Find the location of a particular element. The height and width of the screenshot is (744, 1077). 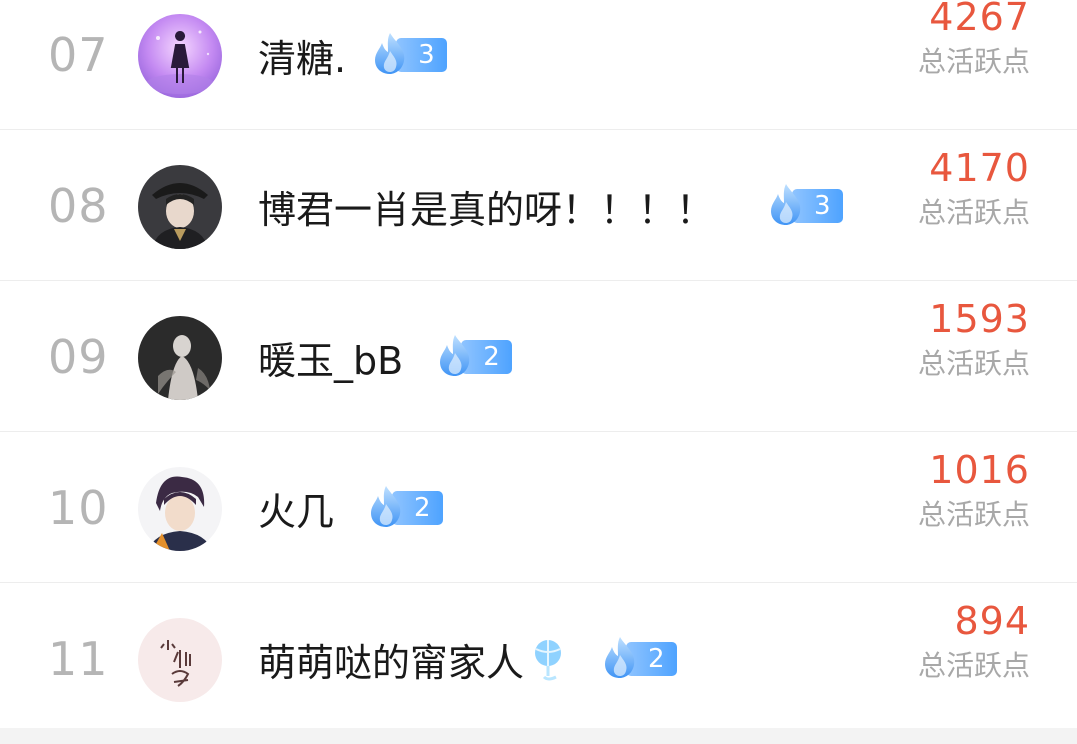

rank-number: 07 is located at coordinates (78, 55).